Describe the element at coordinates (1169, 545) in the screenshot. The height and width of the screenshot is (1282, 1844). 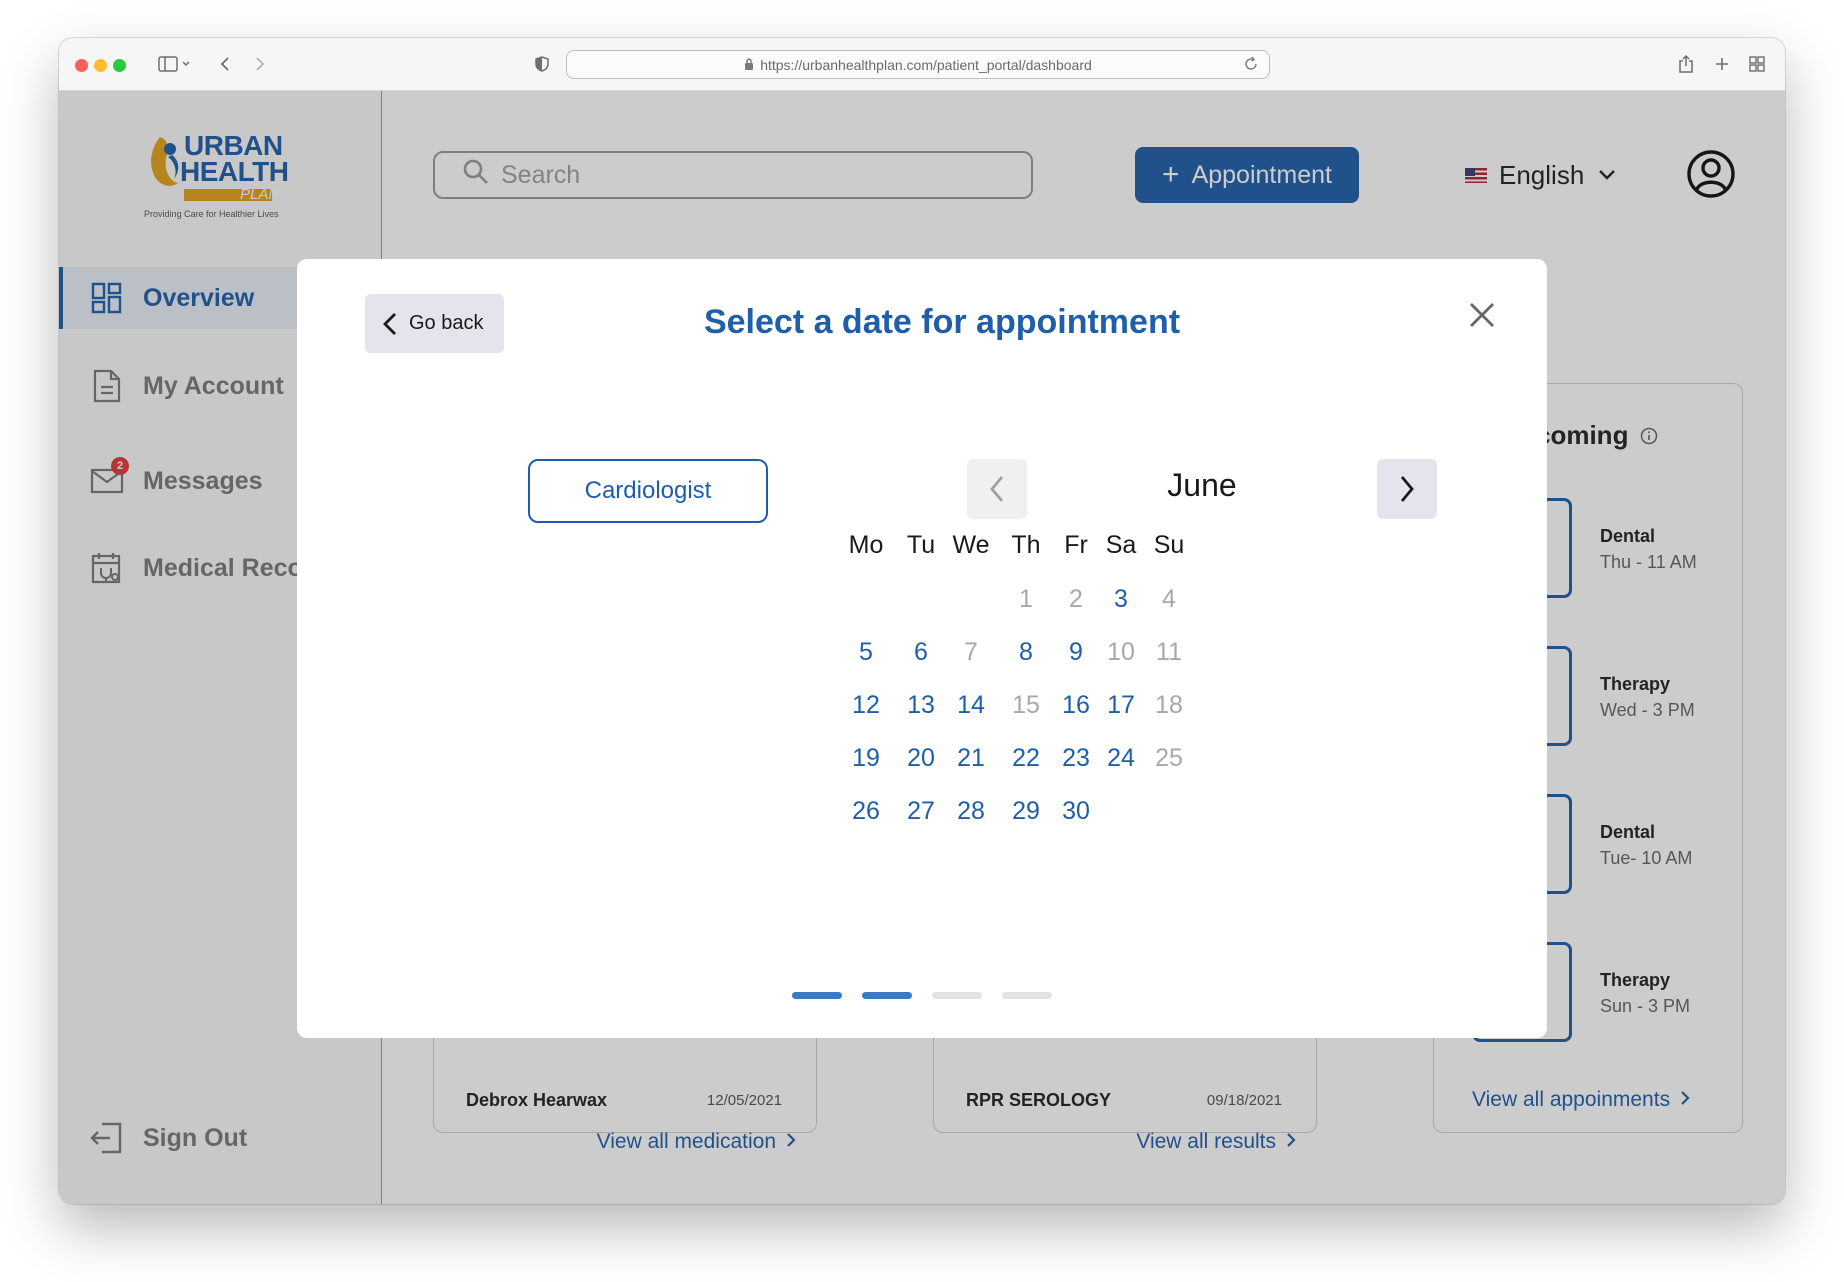
I see `weekday-header: Su` at that location.